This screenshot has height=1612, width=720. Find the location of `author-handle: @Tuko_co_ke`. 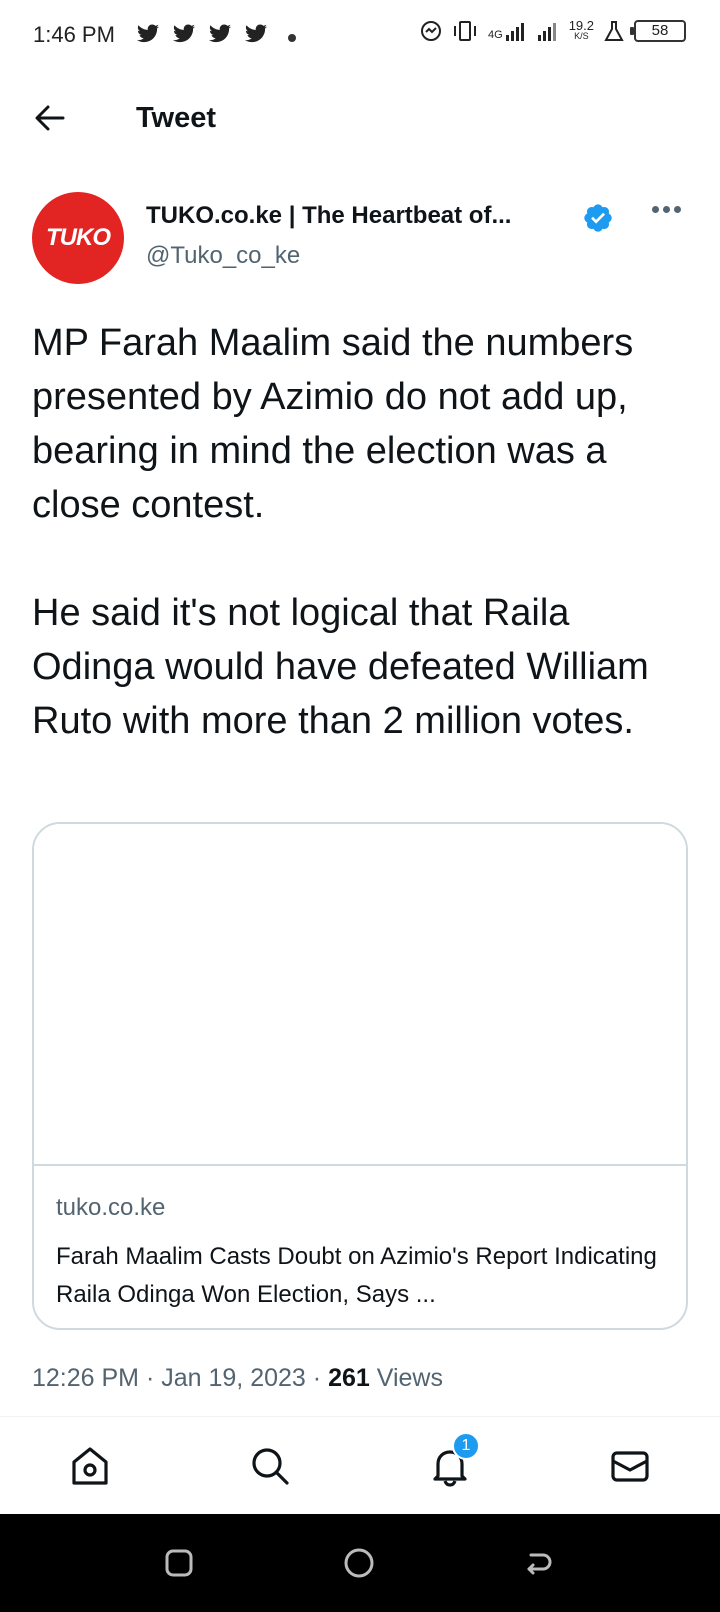

author-handle: @Tuko_co_ke is located at coordinates (223, 256).